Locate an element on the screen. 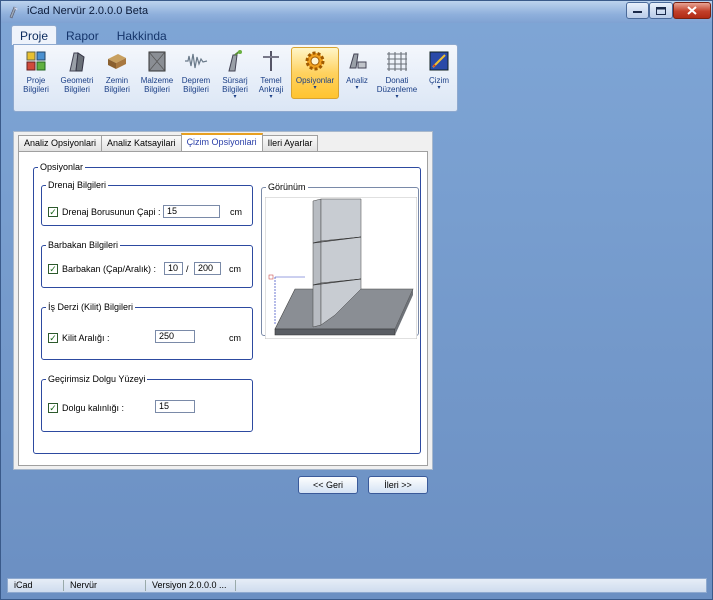 This screenshot has width=713, height=600. analysis-icon is located at coordinates (358, 61).